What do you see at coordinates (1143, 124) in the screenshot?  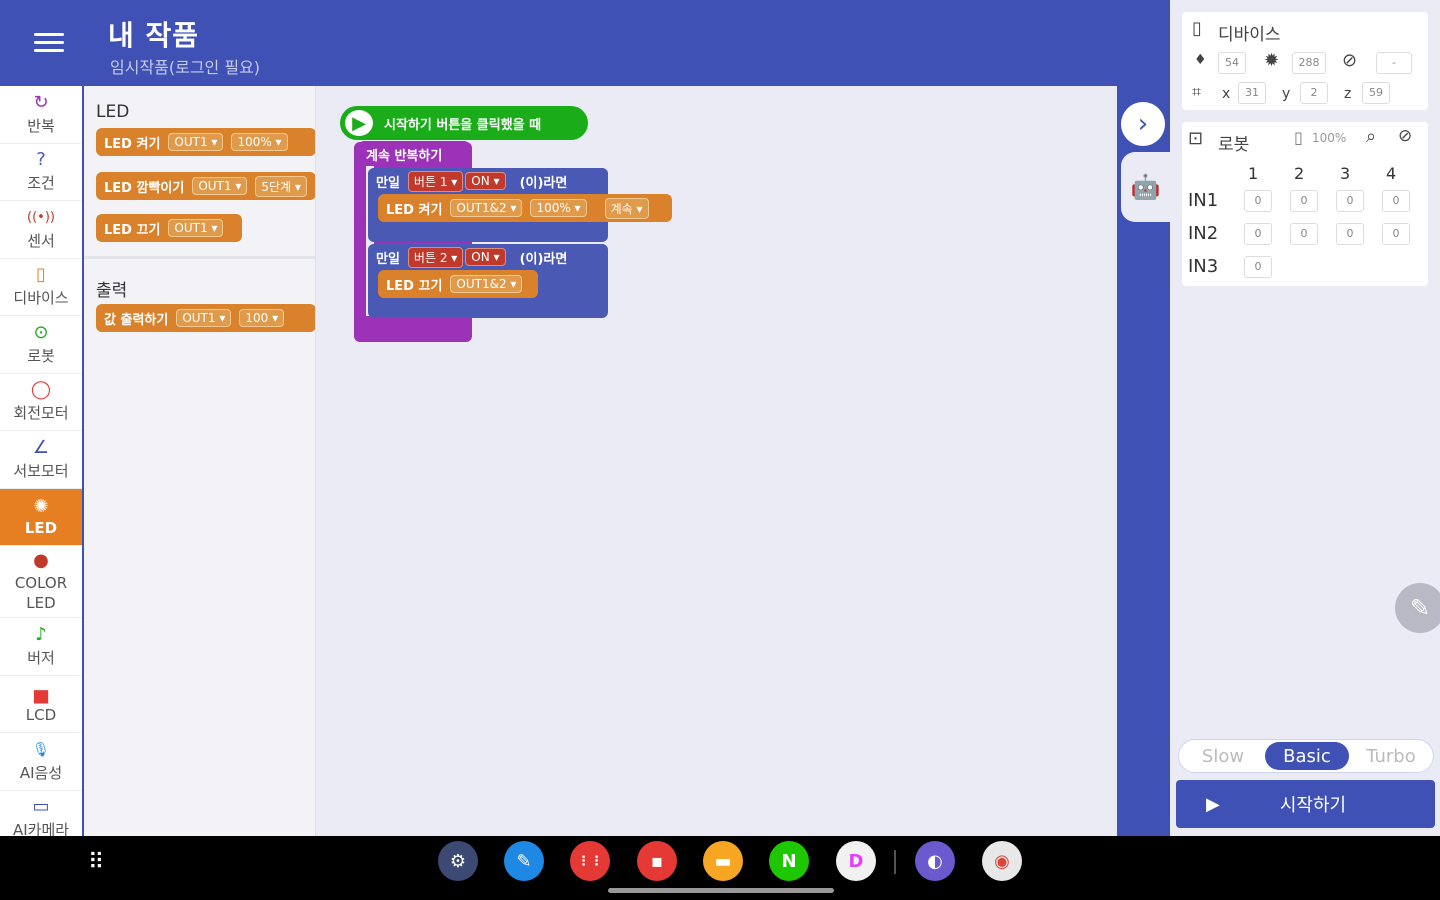 I see `chevron-right-icon: ›` at bounding box center [1143, 124].